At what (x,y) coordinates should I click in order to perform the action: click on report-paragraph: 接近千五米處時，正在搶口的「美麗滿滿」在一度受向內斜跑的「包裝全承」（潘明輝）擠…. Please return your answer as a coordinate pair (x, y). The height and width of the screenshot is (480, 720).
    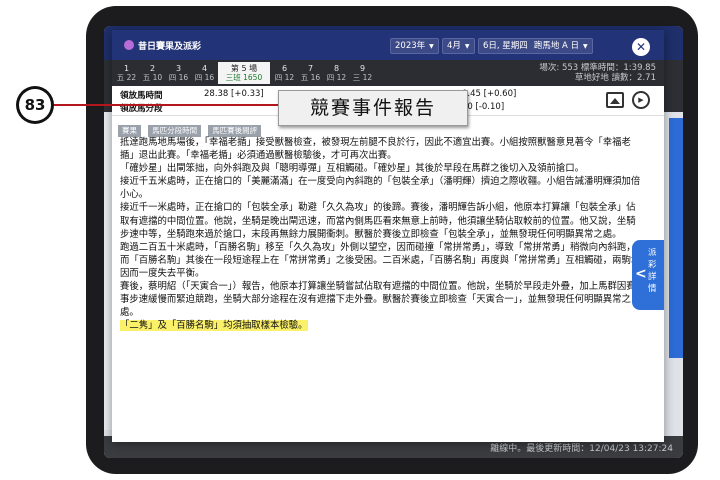
    Looking at the image, I should click on (380, 188).